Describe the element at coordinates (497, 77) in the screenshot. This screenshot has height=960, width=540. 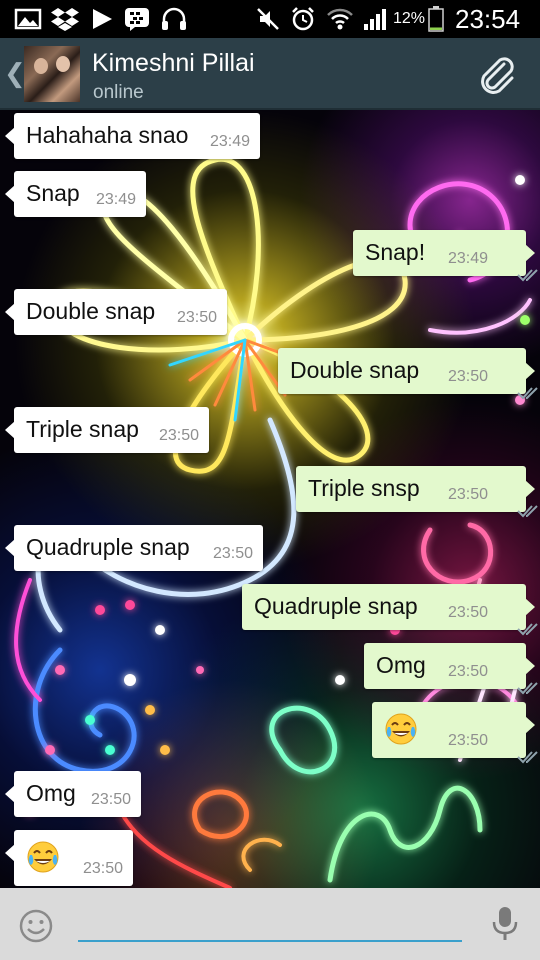
I see `paperclip-icon` at that location.